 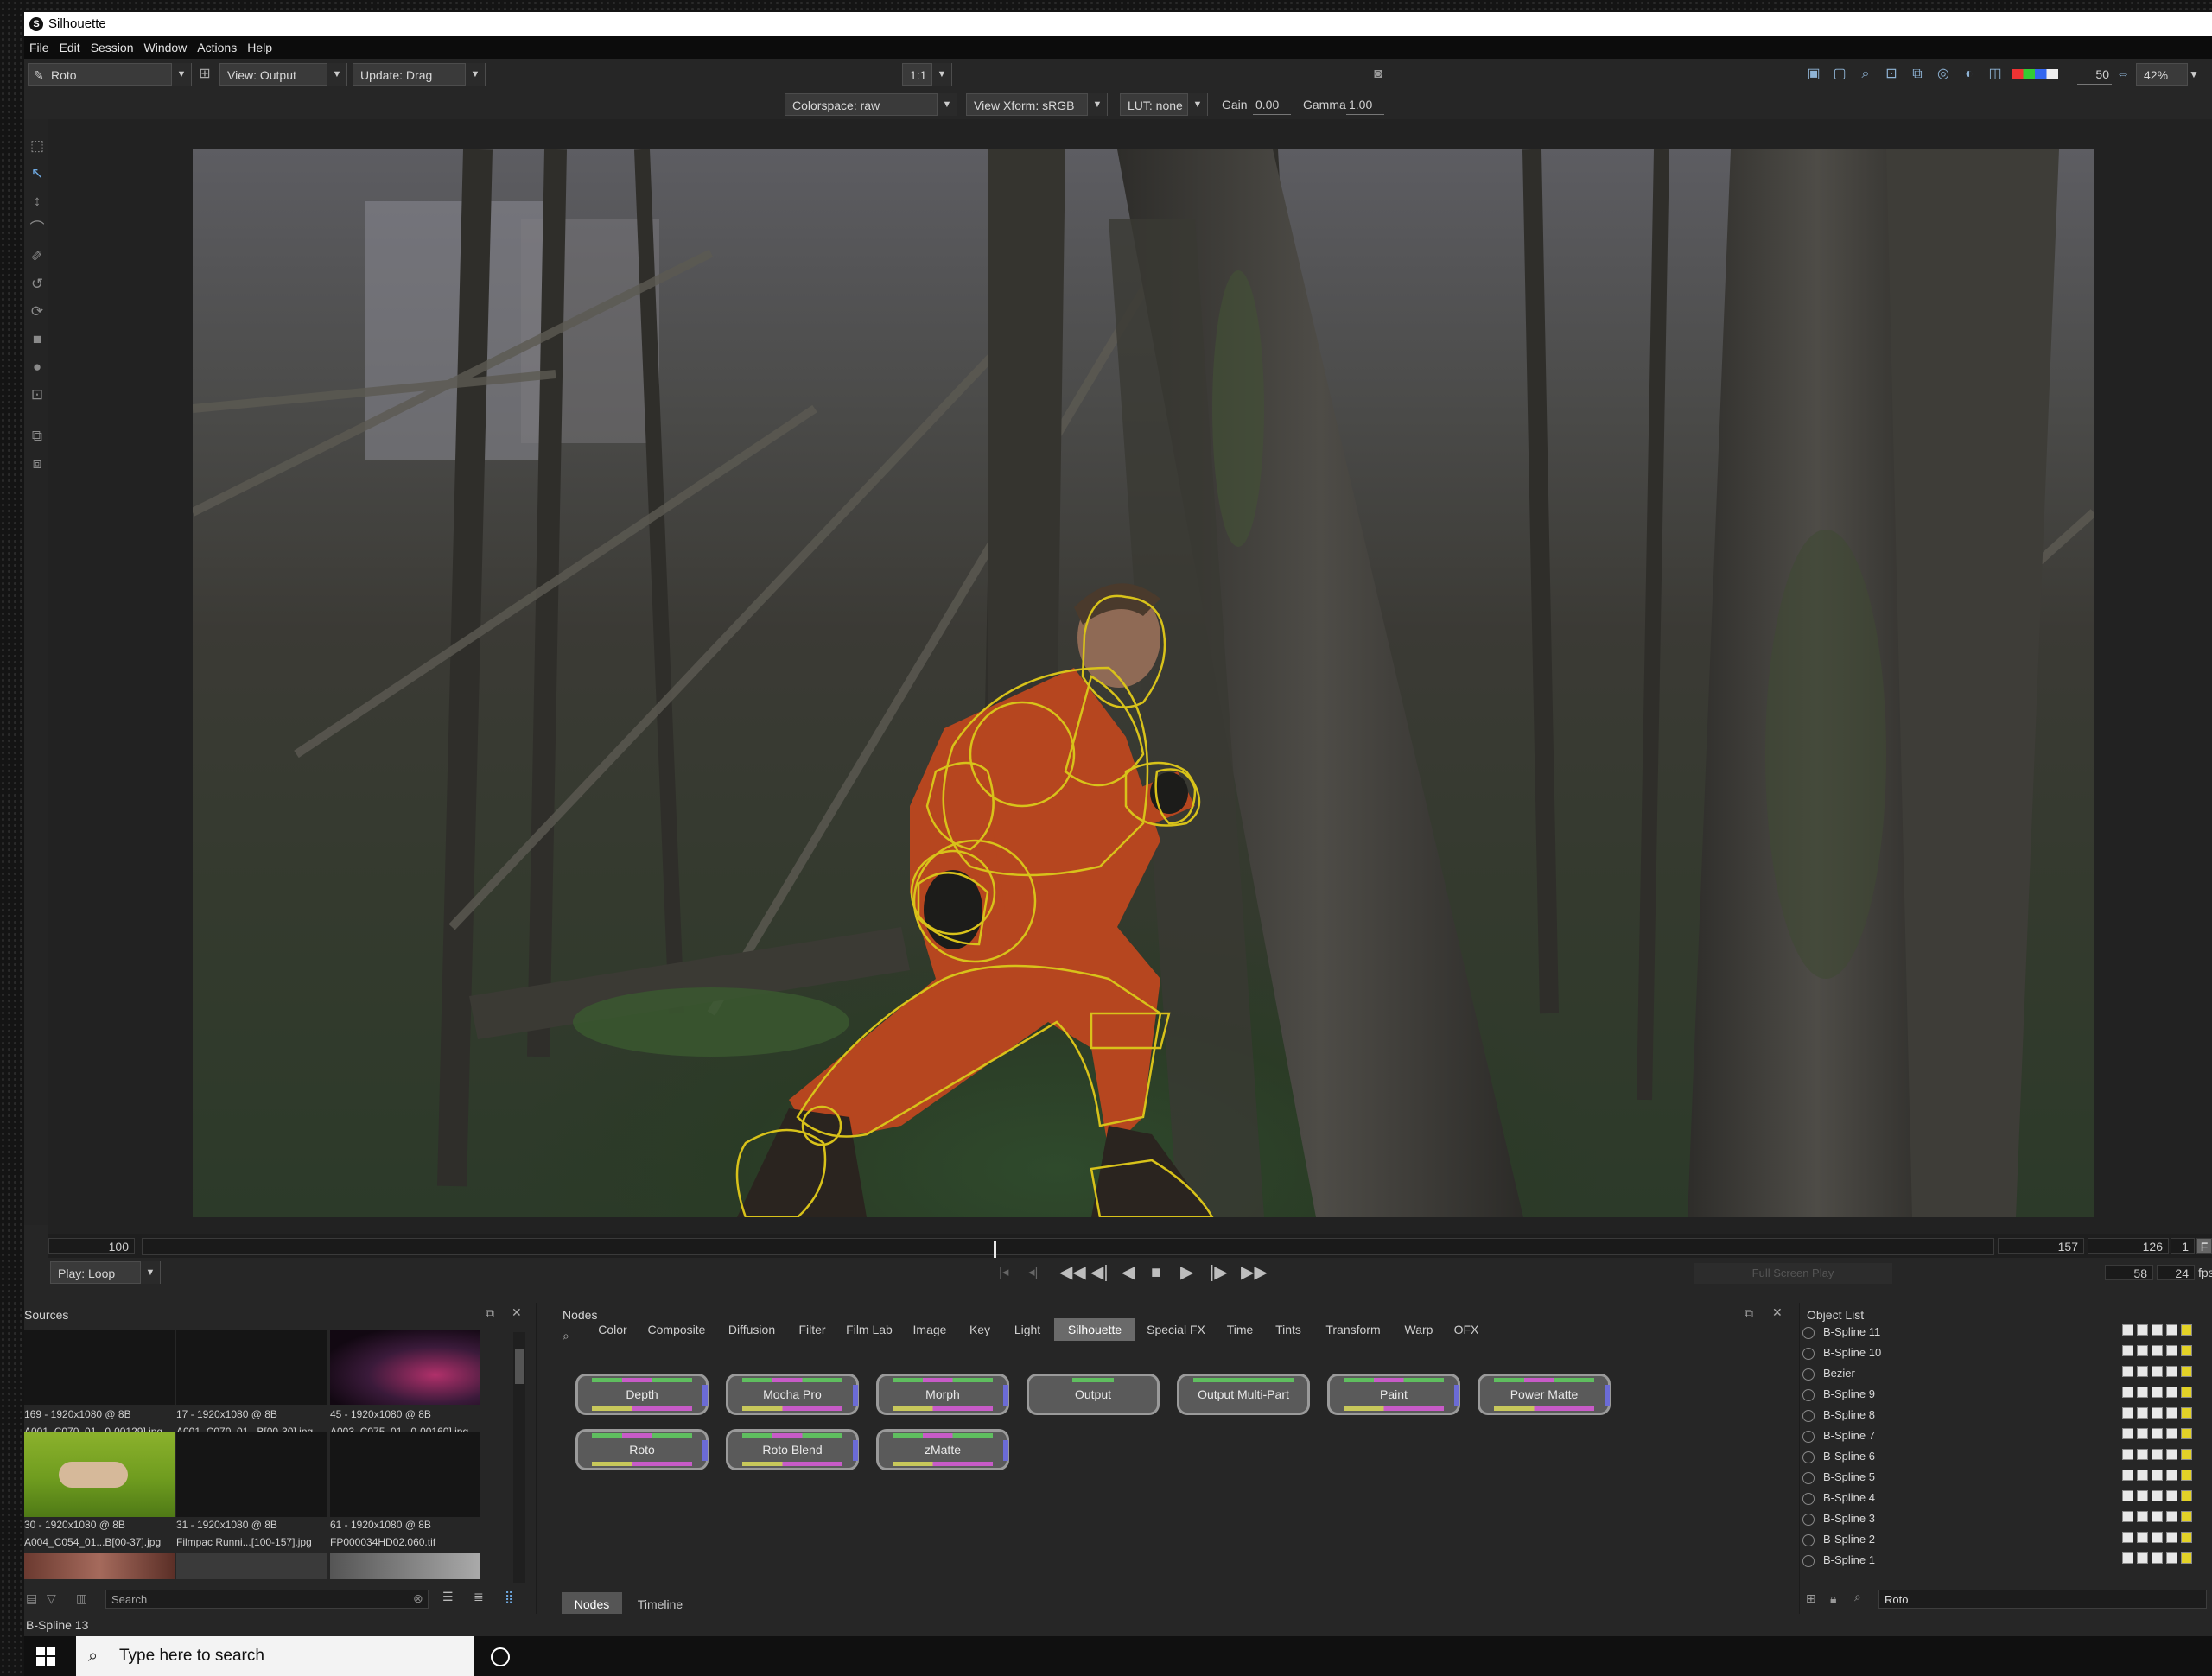 What do you see at coordinates (37, 463) in the screenshot?
I see `mirror-tool-icon: ⧈` at bounding box center [37, 463].